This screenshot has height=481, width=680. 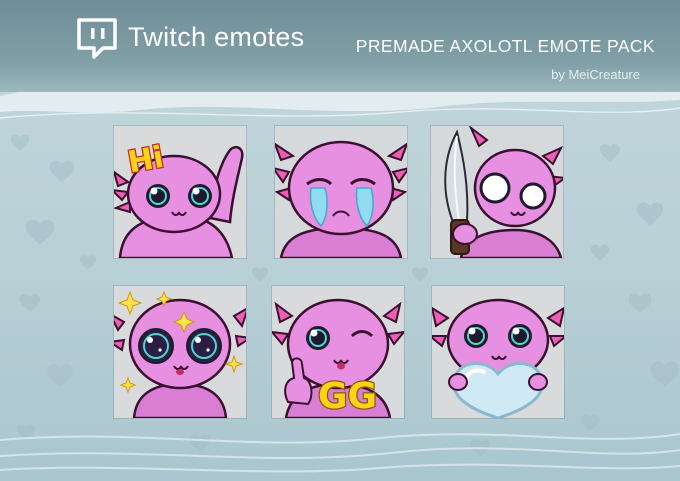 I want to click on axolotl-heart-illustration, so click(x=498, y=352).